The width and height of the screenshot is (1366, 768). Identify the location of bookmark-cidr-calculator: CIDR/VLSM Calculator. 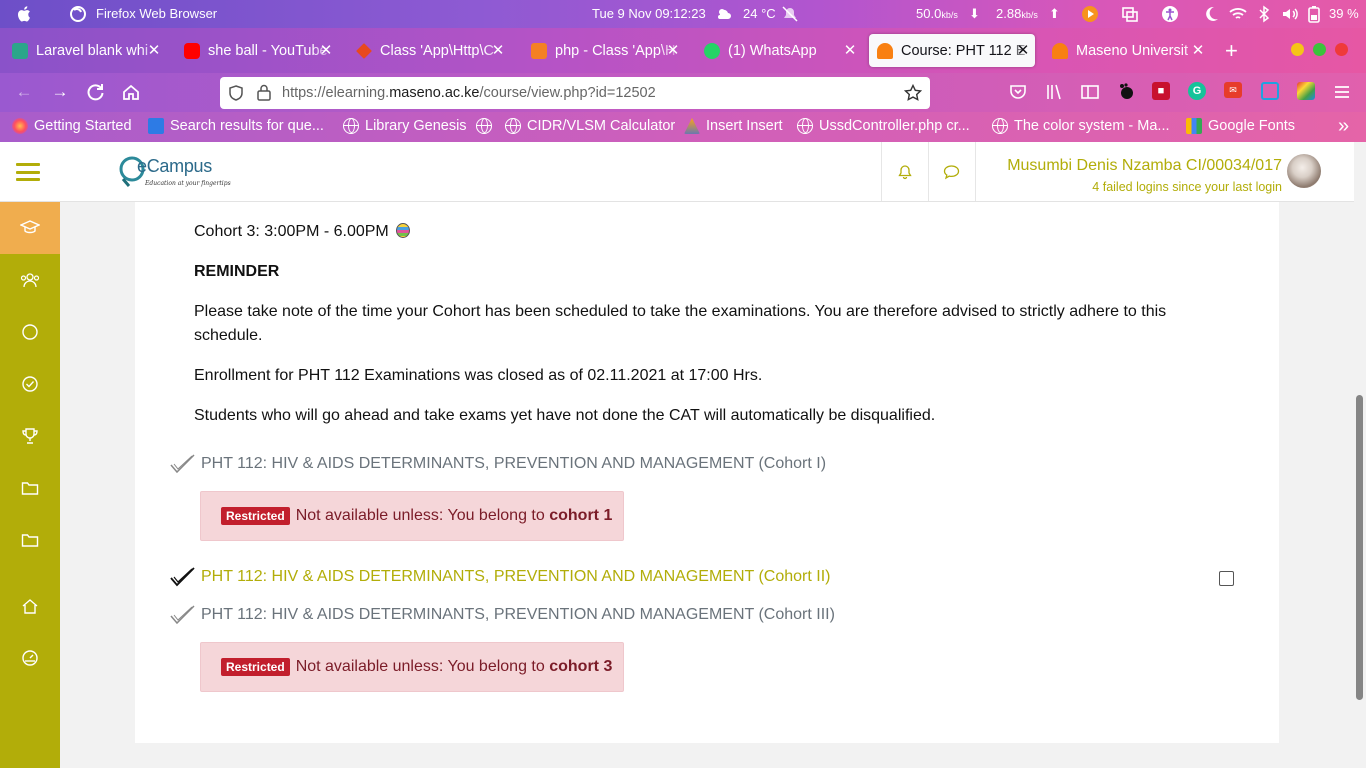
(590, 126).